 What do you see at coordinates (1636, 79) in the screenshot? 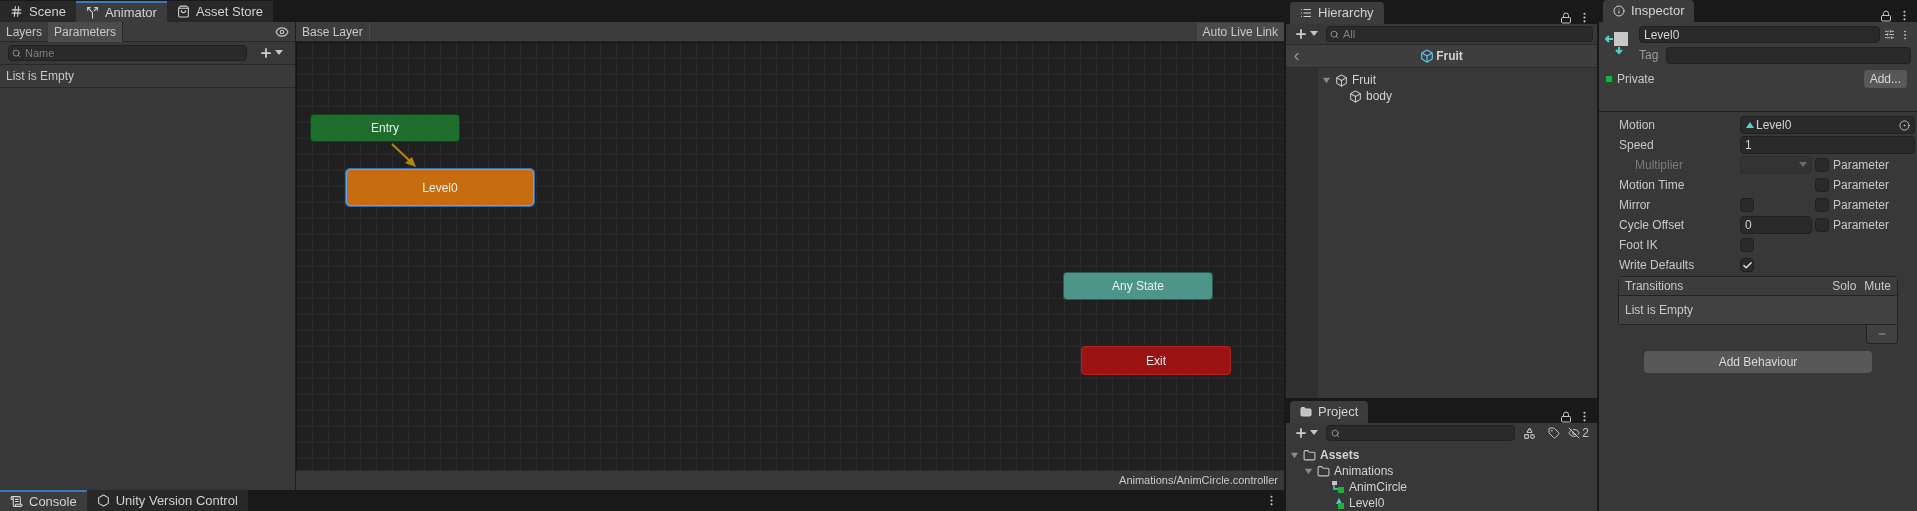
I see `private-label: Private` at bounding box center [1636, 79].